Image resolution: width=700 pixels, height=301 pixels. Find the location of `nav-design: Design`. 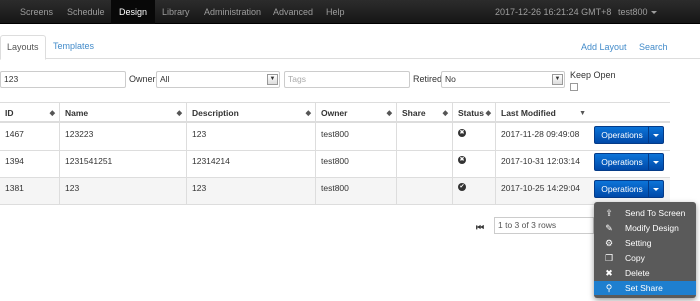

nav-design: Design is located at coordinates (133, 12).